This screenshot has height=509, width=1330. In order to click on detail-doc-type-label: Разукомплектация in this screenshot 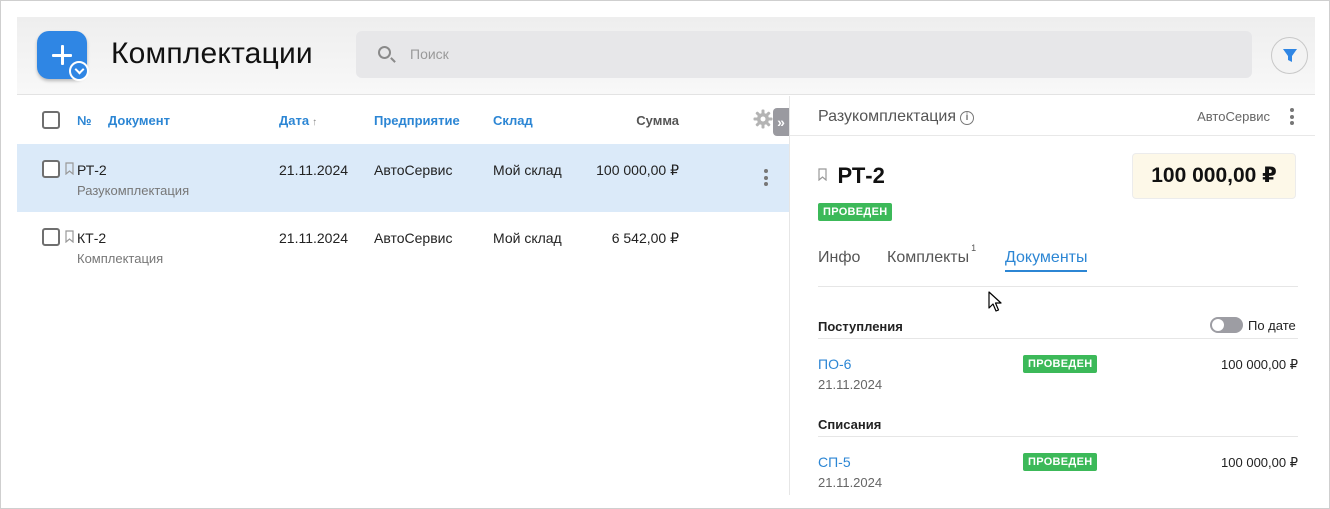, I will do `click(887, 116)`.